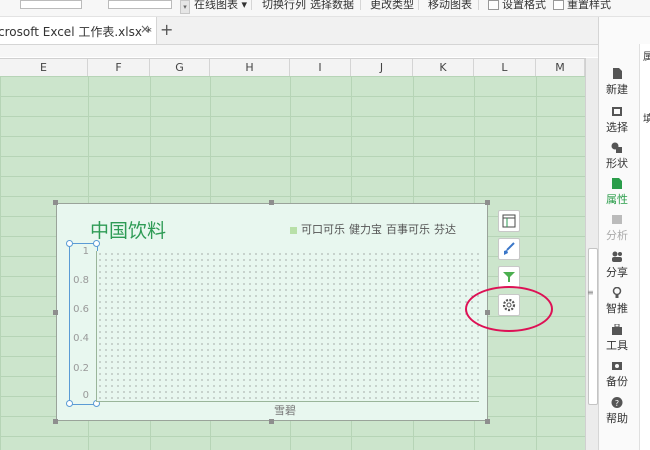  I want to click on document-tab: crosoft Excel 工作表.xlsx * ×, so click(78, 30).